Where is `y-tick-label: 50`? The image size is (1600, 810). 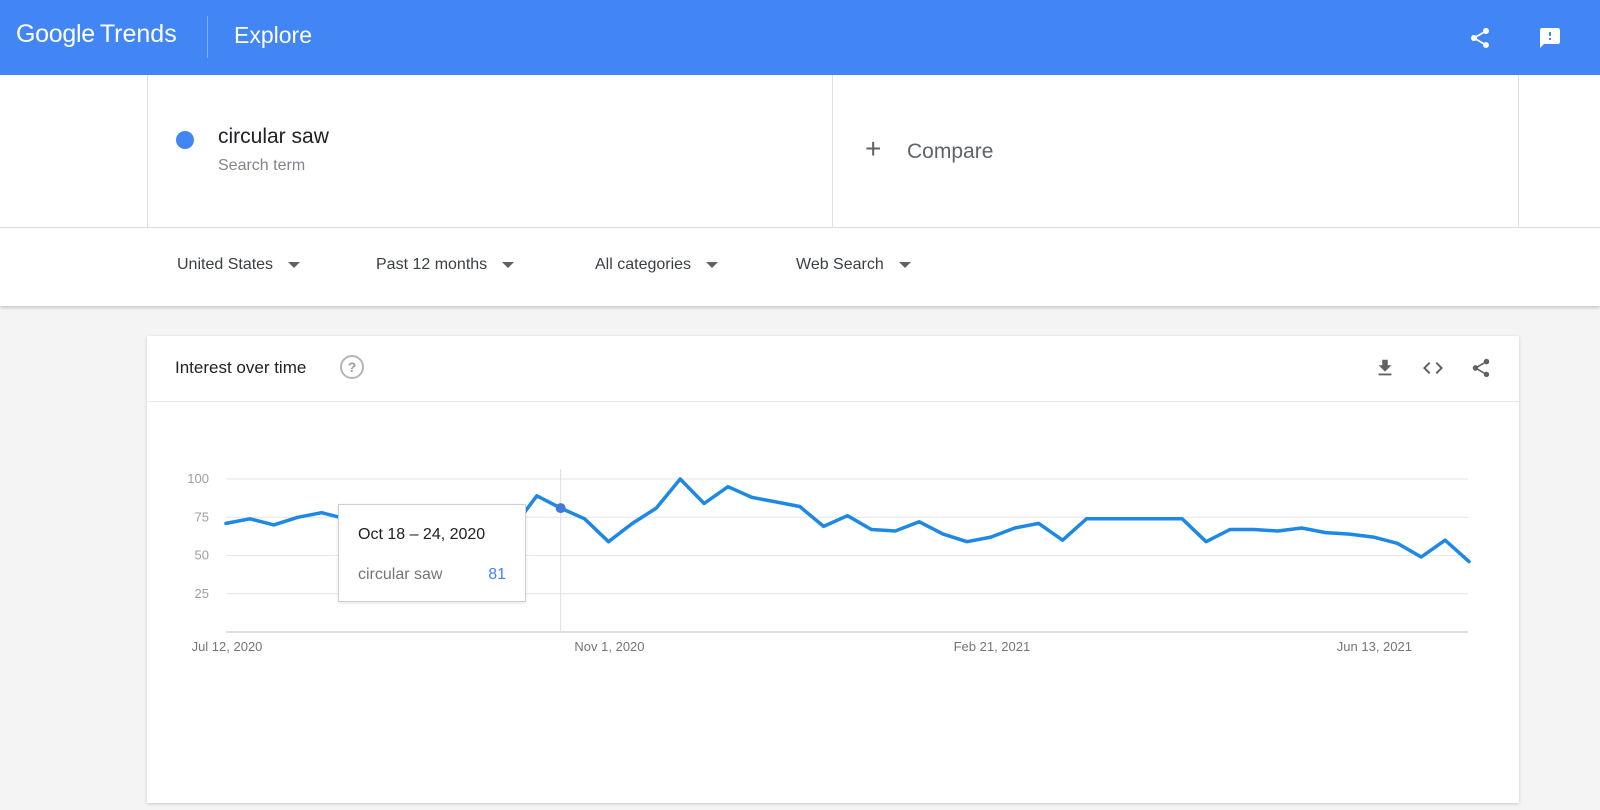
y-tick-label: 50 is located at coordinates (202, 555).